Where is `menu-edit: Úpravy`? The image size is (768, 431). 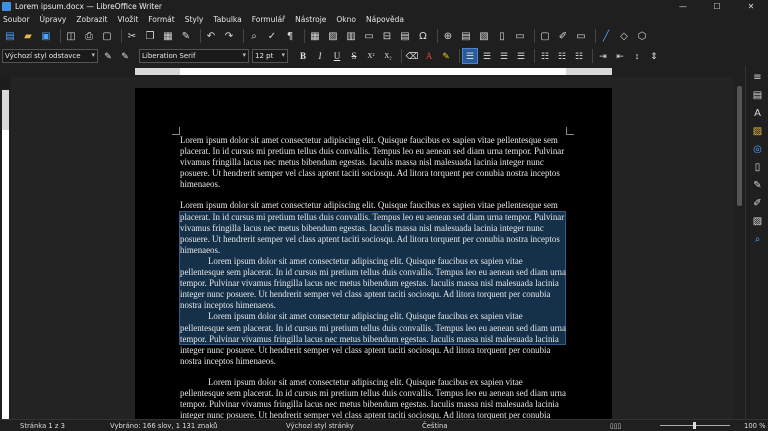 menu-edit: Úpravy is located at coordinates (53, 19).